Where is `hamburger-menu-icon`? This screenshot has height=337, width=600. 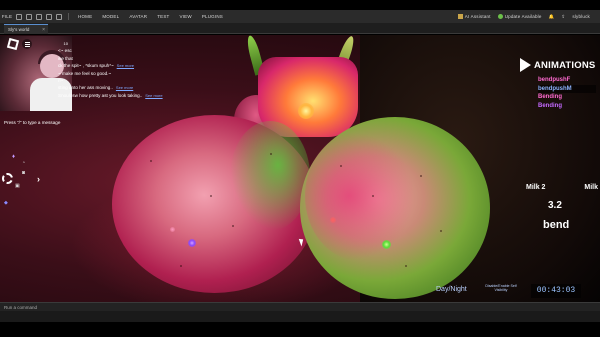 hamburger-menu-icon is located at coordinates (27, 44).